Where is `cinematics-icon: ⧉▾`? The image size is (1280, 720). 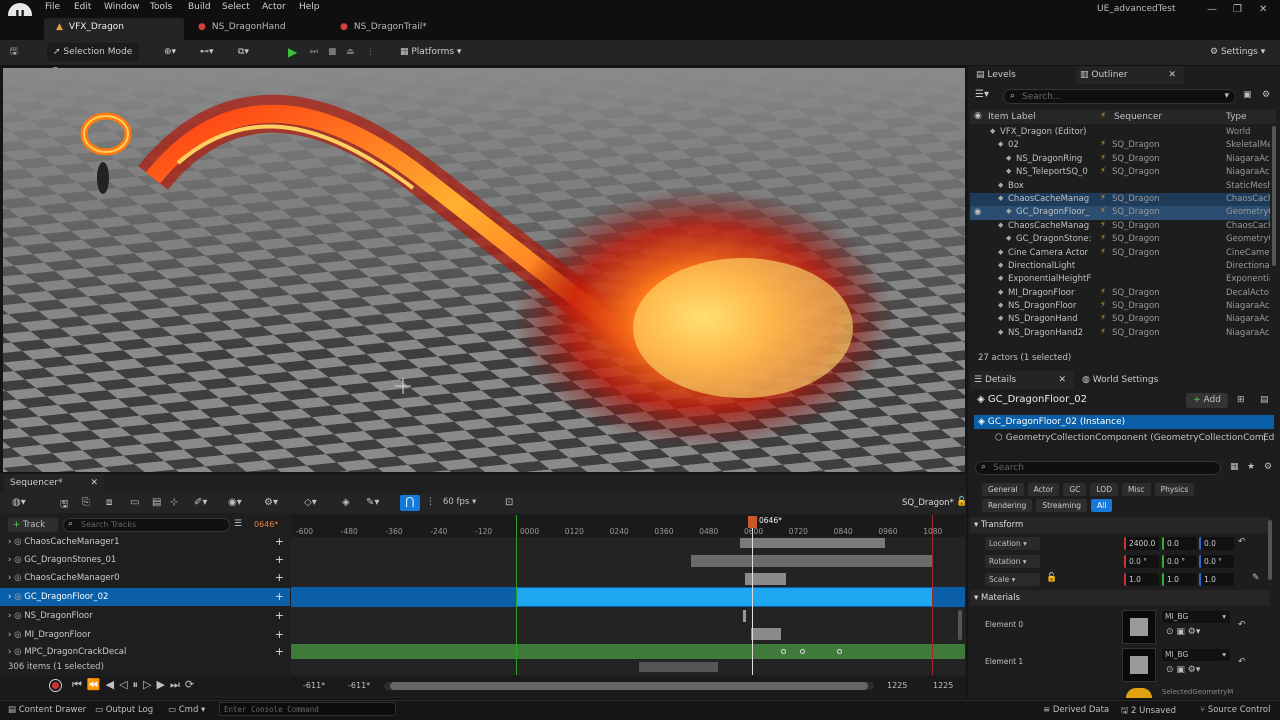 cinematics-icon: ⧉▾ is located at coordinates (243, 52).